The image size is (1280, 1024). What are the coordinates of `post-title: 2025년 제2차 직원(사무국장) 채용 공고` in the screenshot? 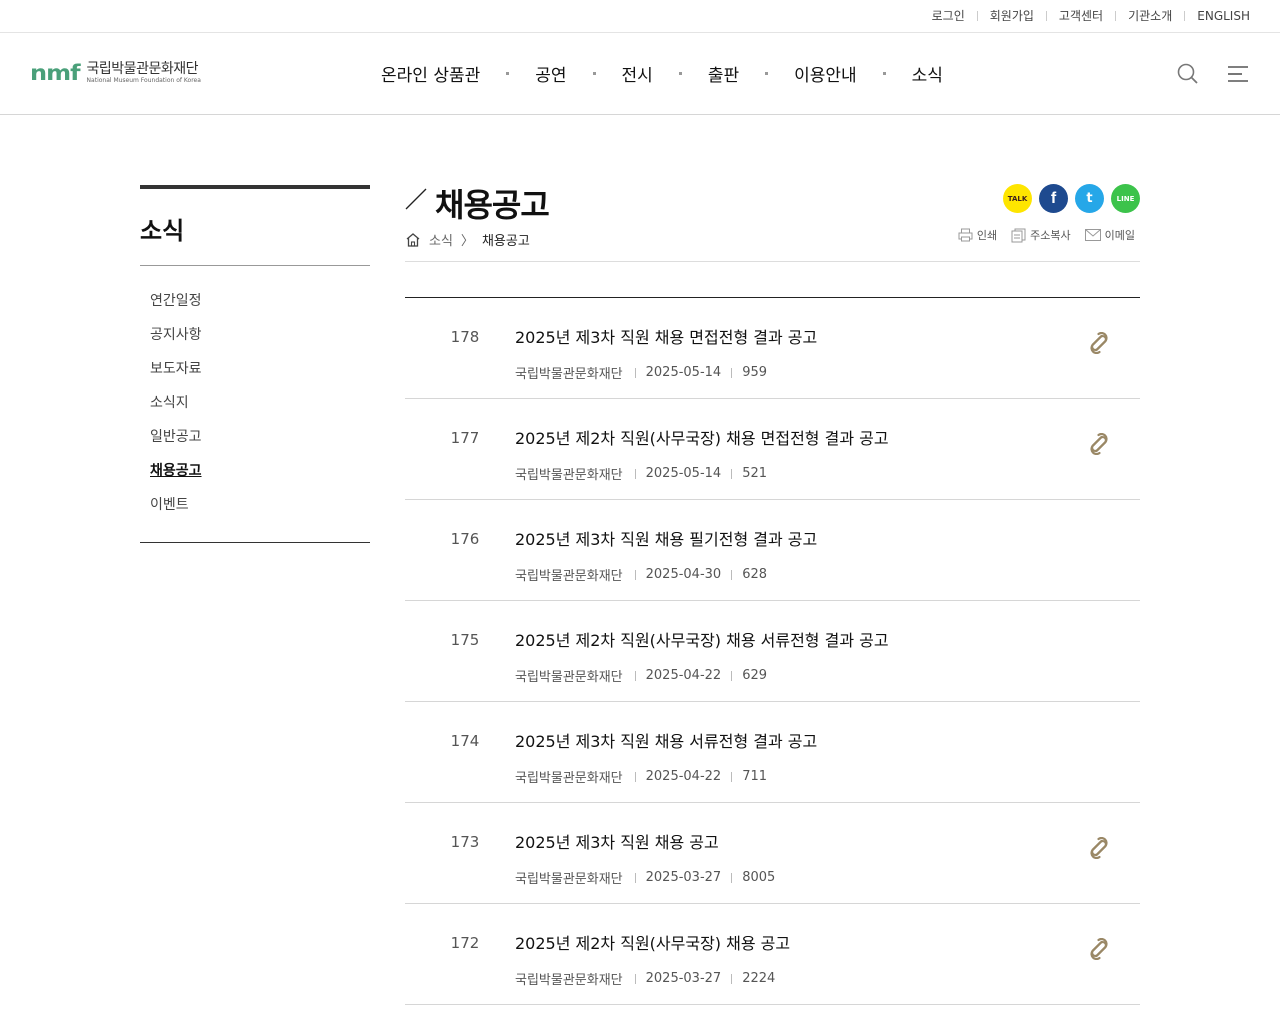 It's located at (652, 942).